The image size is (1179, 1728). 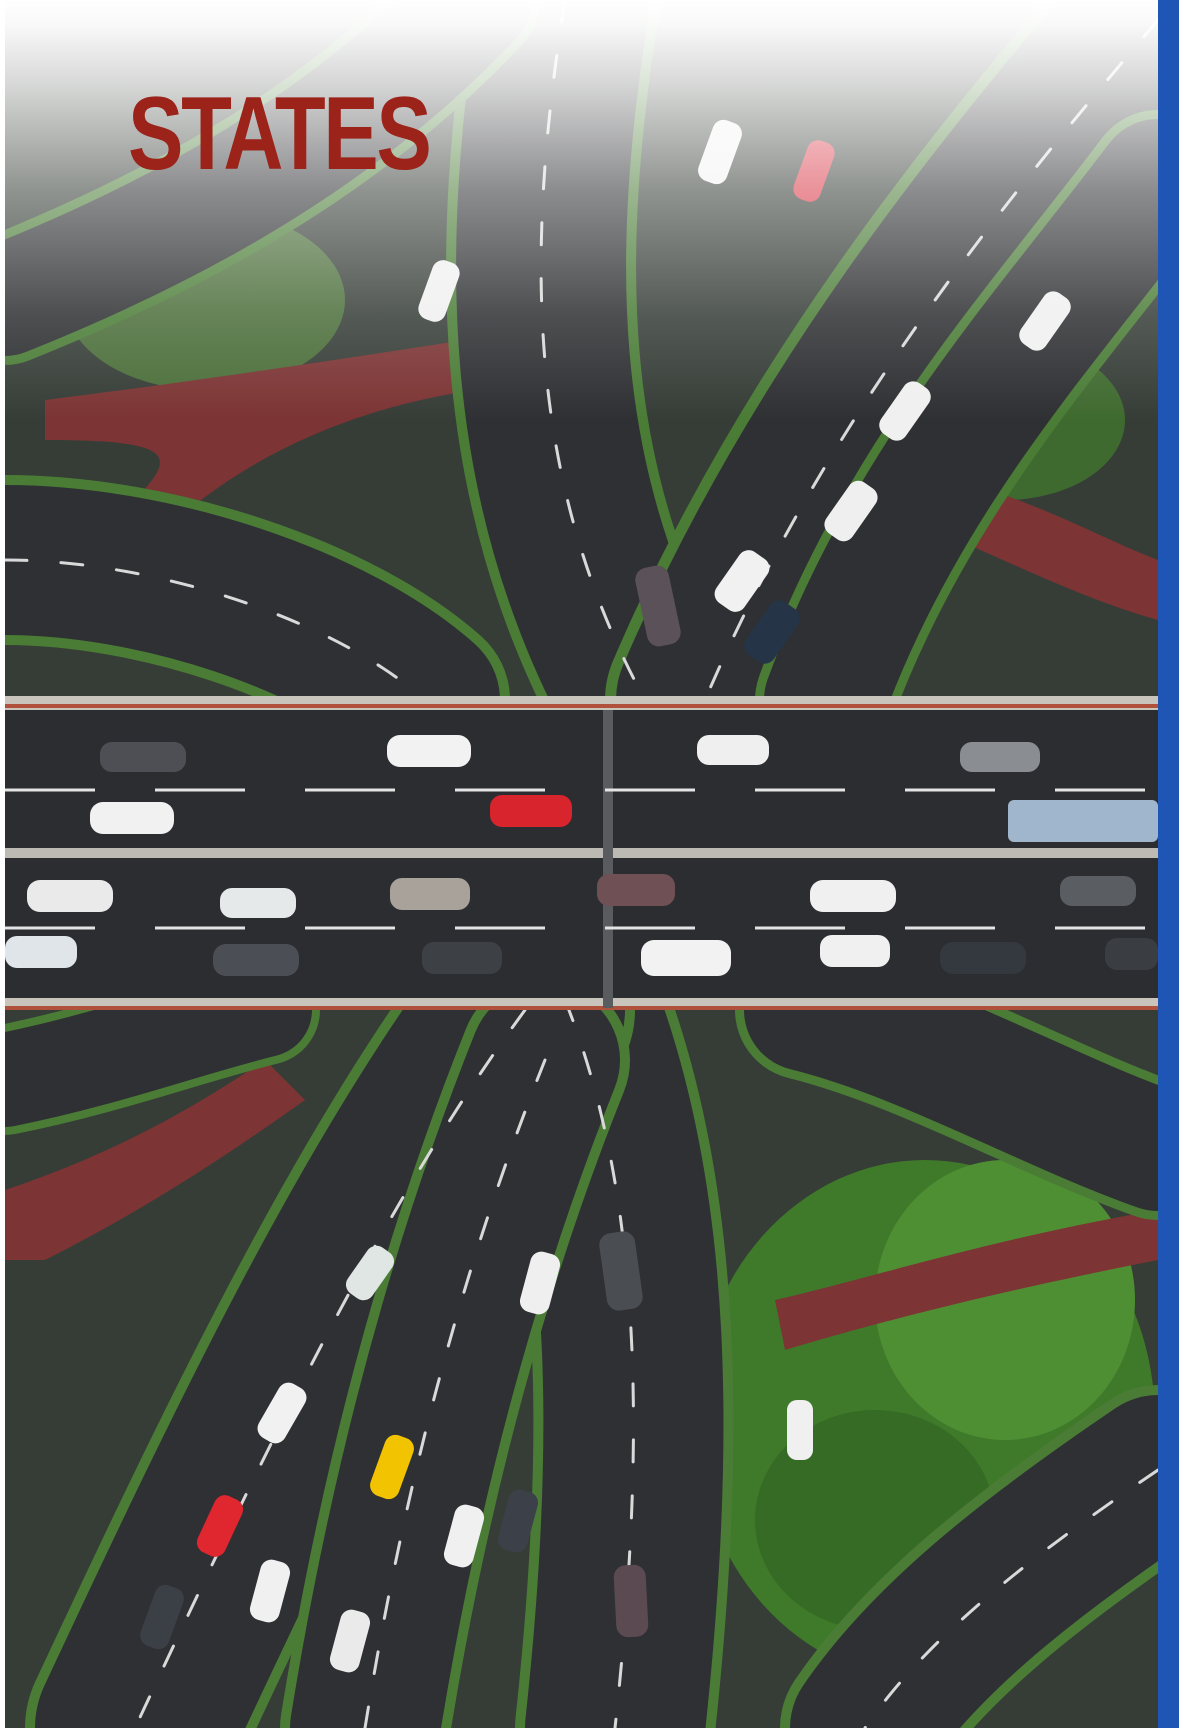 I want to click on page-title: STATES, so click(x=280, y=134).